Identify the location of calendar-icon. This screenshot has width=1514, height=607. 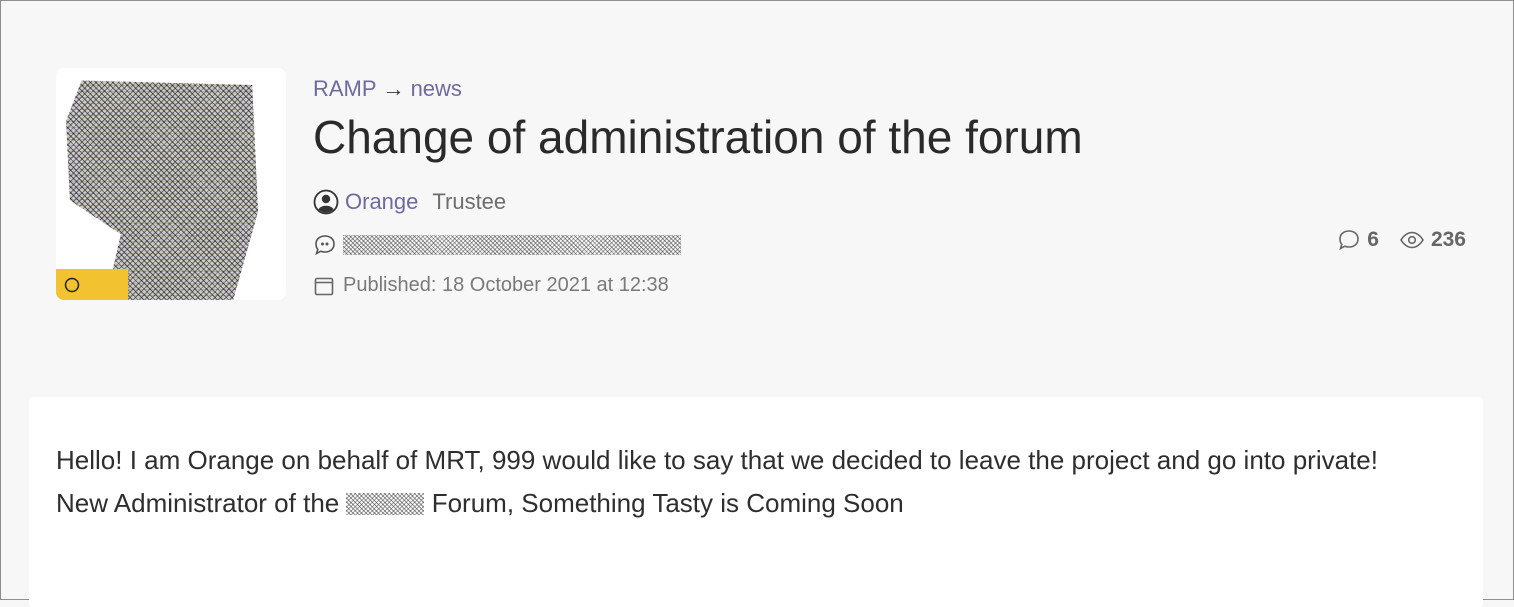
(324, 286).